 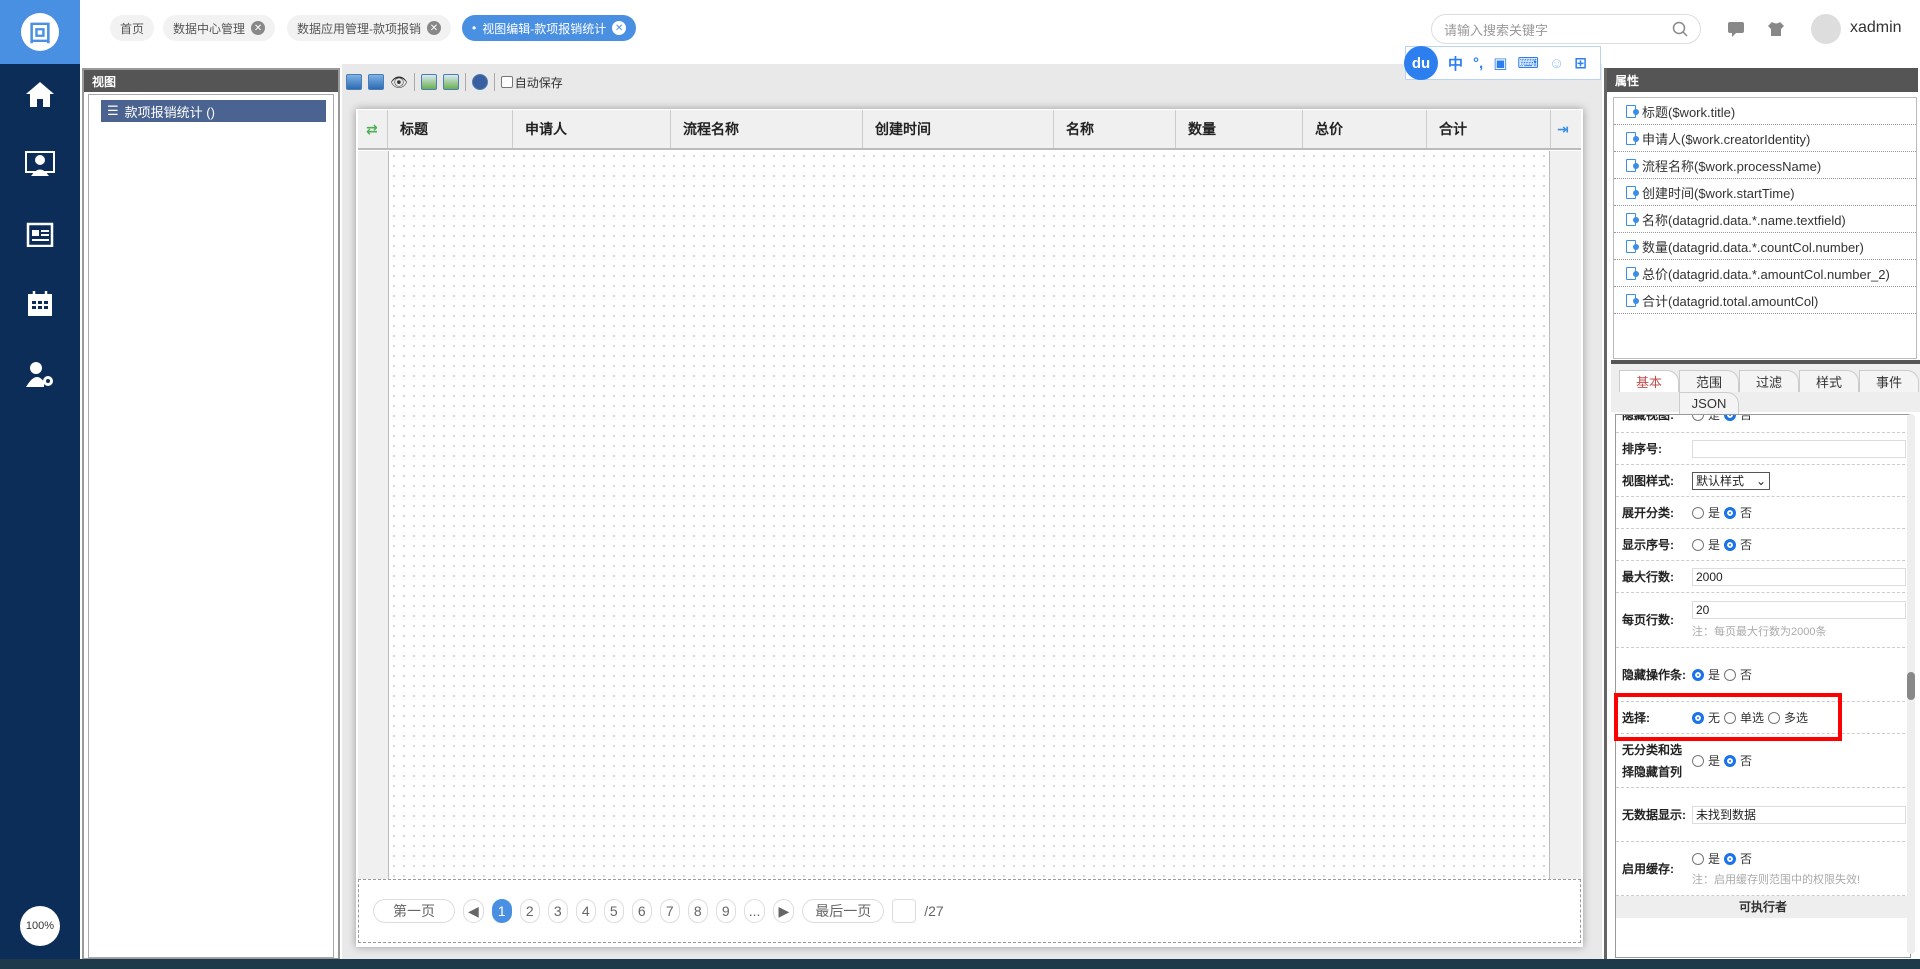 I want to click on grid-icon: ⊞, so click(x=1580, y=63).